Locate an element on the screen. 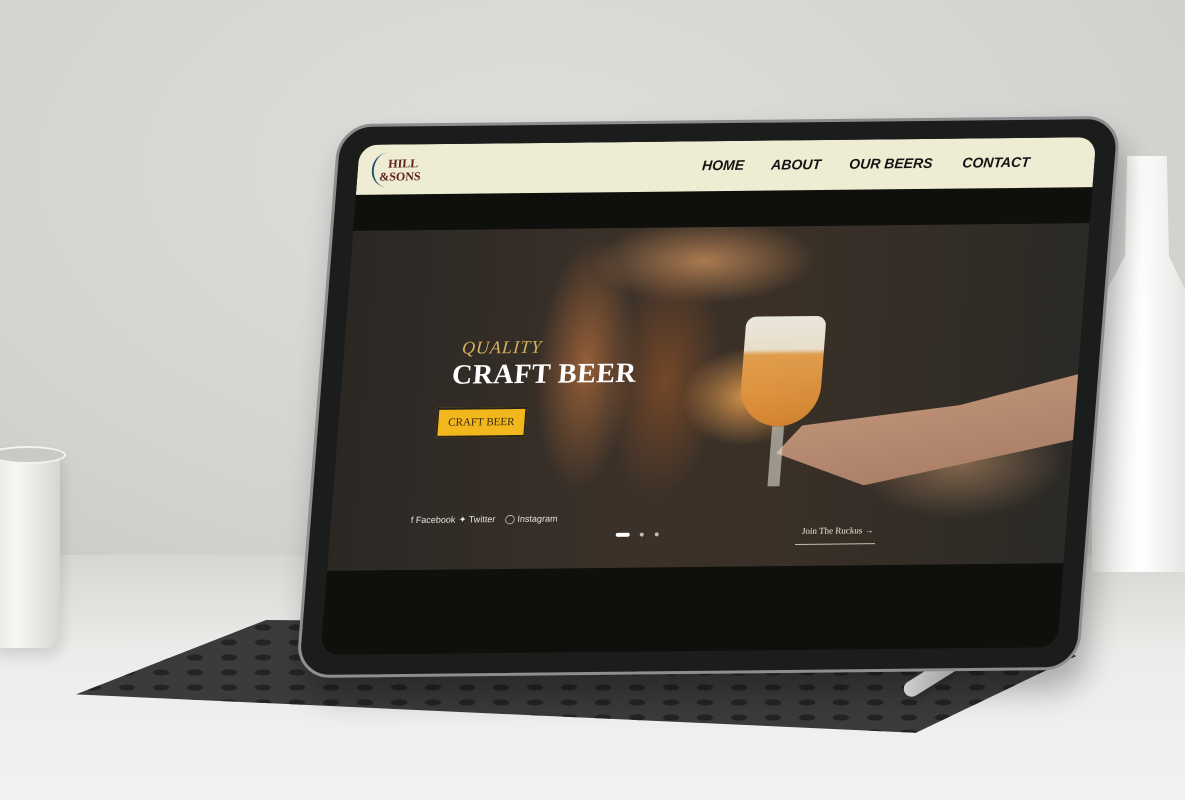  arrow-right-icon: → is located at coordinates (869, 530).